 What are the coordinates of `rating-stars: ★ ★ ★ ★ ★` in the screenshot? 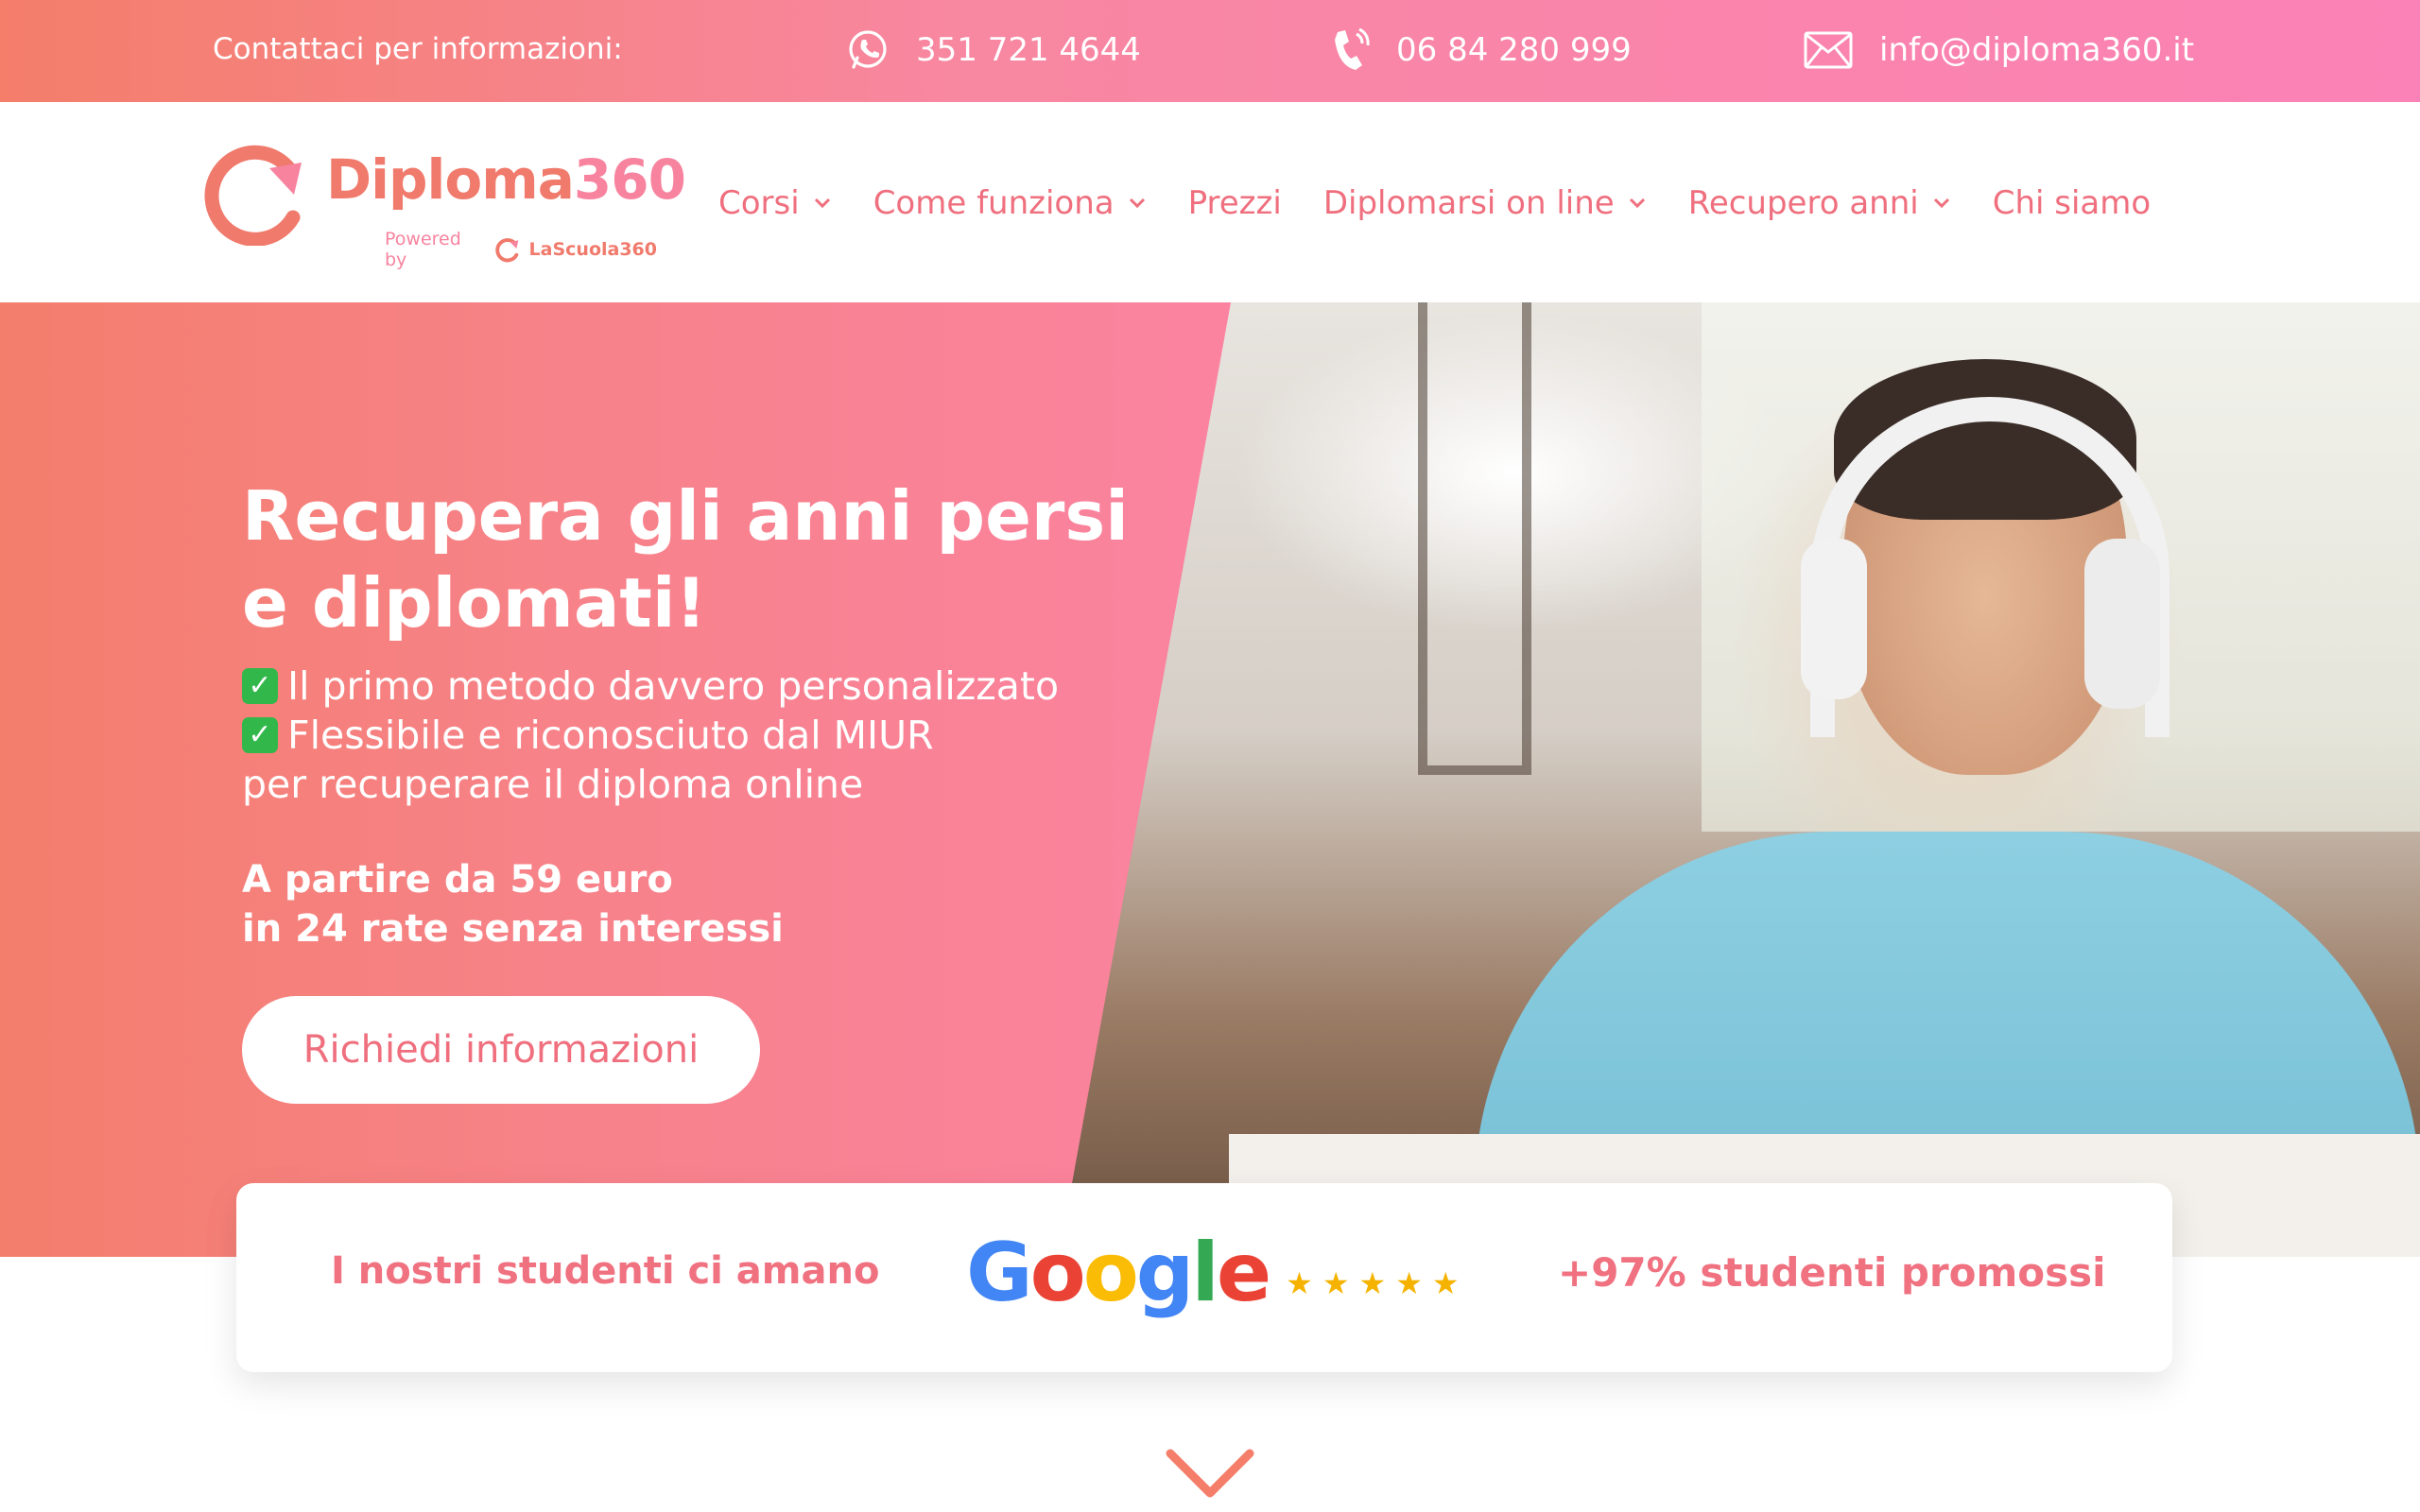 It's located at (1373, 1273).